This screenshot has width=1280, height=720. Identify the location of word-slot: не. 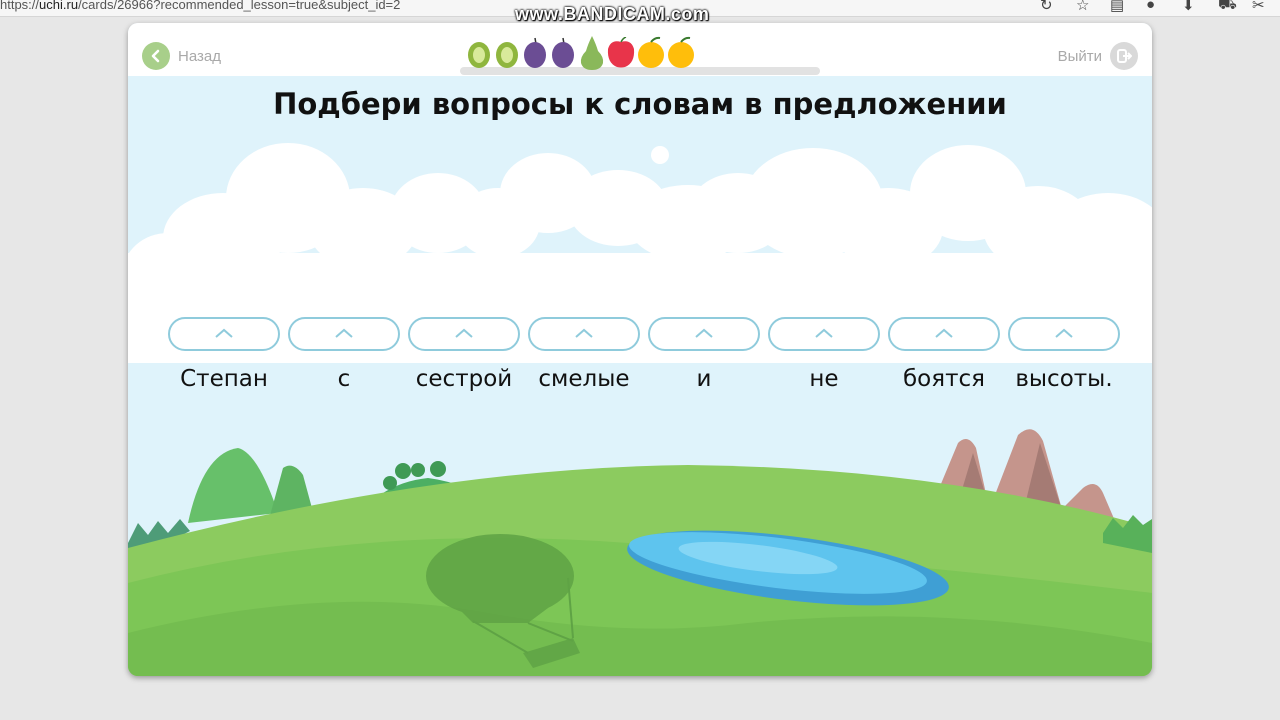
(824, 354).